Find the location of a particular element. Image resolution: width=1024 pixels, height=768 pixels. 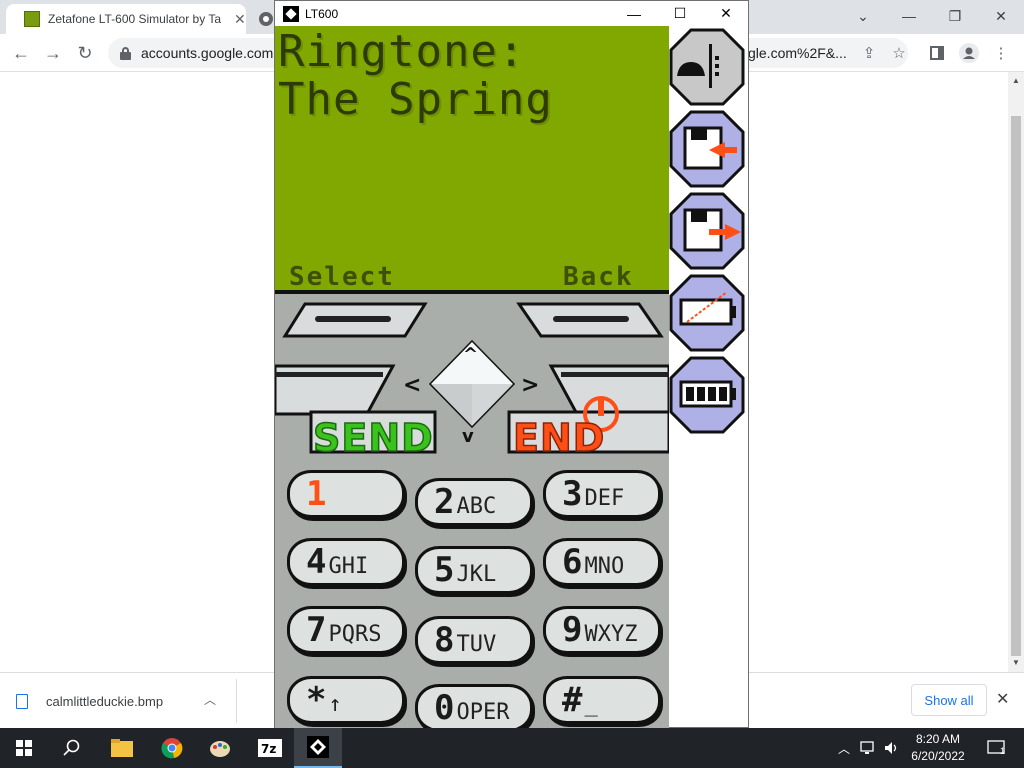

key-digit: * is located at coordinates (316, 700).